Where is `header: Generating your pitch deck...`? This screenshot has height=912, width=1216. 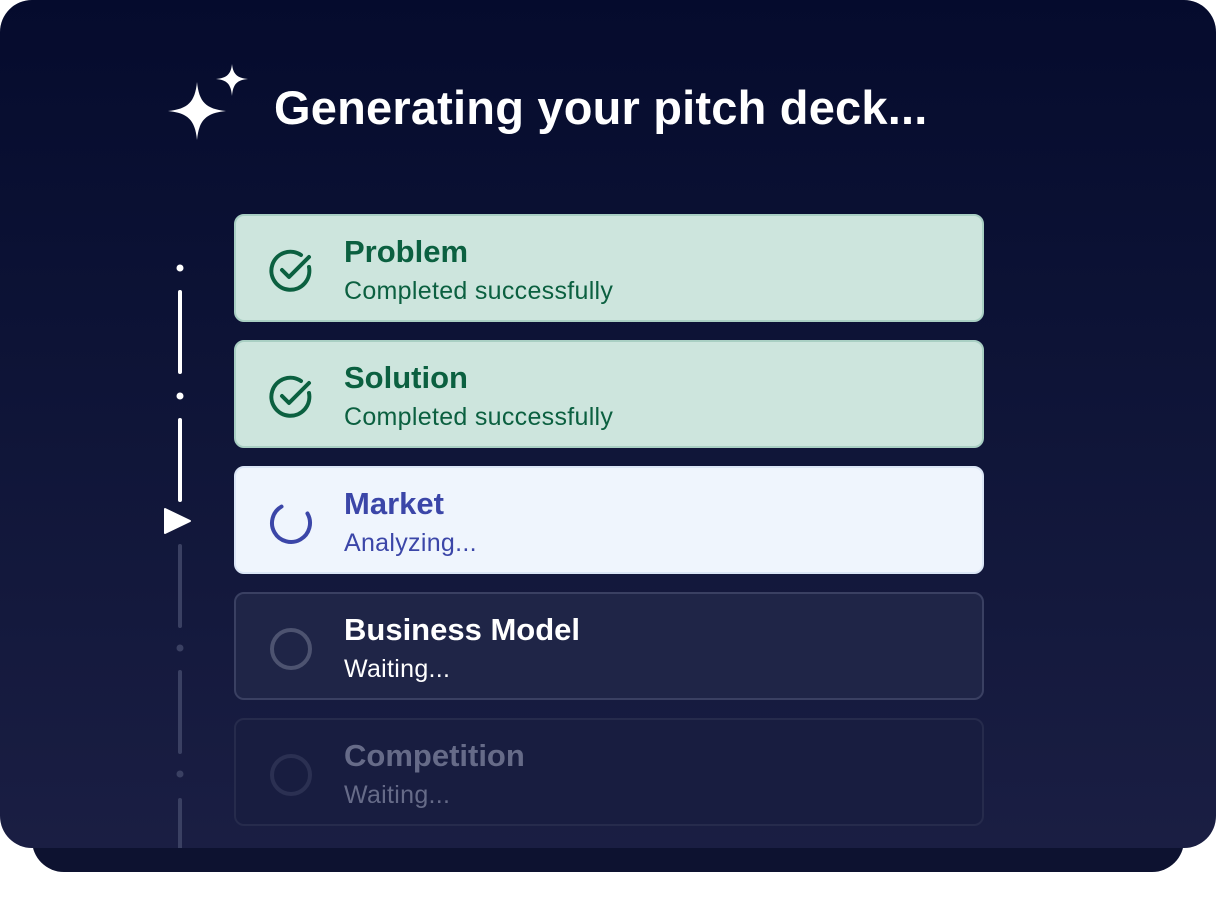 header: Generating your pitch deck... is located at coordinates (546, 107).